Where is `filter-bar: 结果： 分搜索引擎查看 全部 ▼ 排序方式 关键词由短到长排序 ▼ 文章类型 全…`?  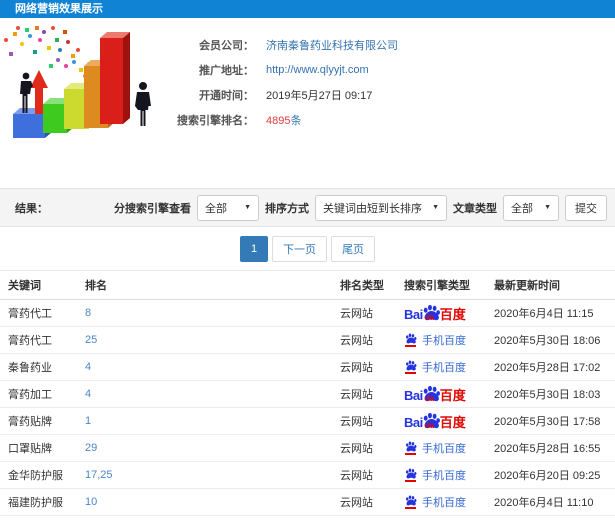
filter-bar: 结果： 分搜索引擎查看 全部 ▼ 排序方式 关键词由短到长排序 ▼ 文章类型 全… is located at coordinates (307, 207).